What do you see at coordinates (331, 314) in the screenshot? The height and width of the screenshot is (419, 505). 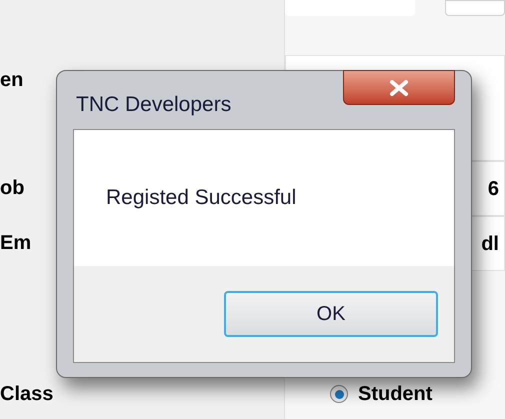 I see `ok-button: OK` at bounding box center [331, 314].